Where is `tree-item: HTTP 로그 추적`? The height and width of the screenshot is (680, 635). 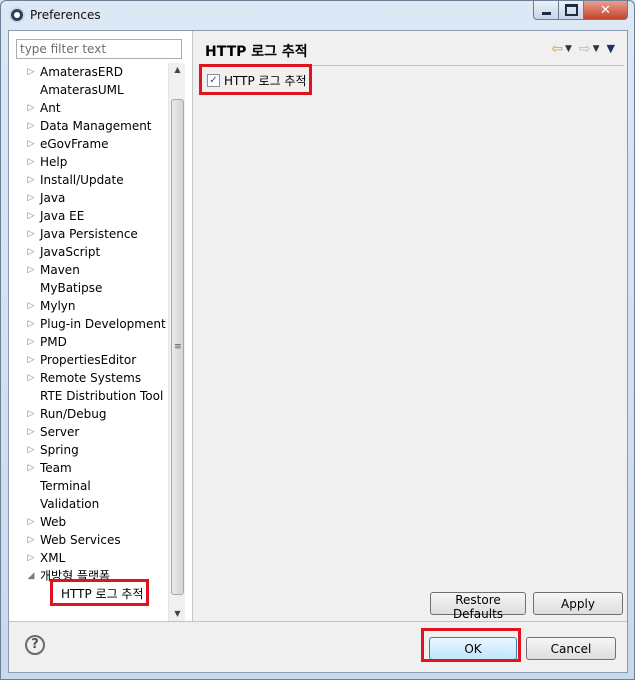 tree-item: HTTP 로그 추적 is located at coordinates (88, 594).